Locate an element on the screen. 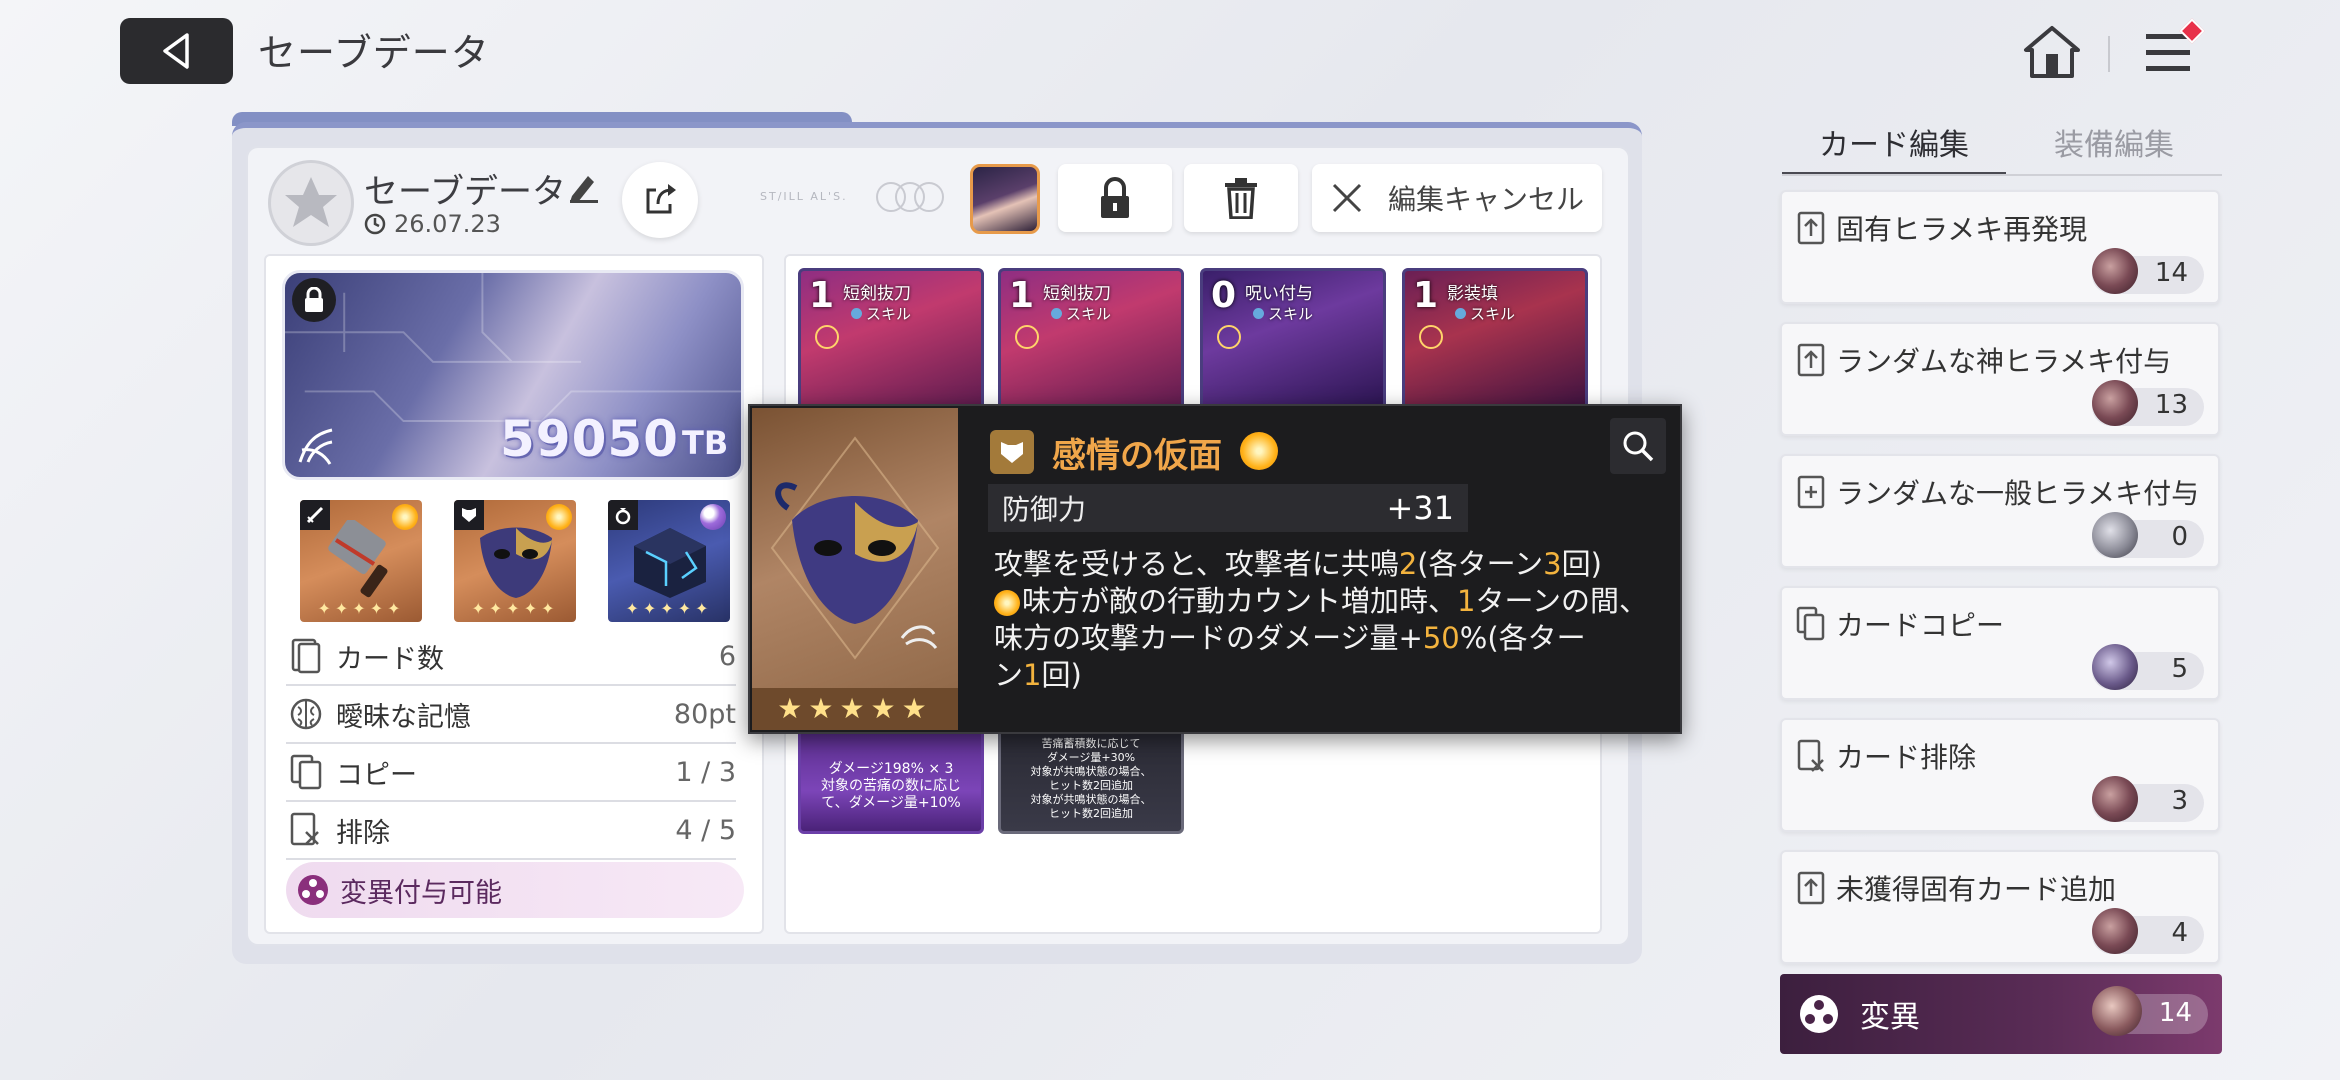 This screenshot has width=2340, height=1080. sun-icon is located at coordinates (1007, 603).